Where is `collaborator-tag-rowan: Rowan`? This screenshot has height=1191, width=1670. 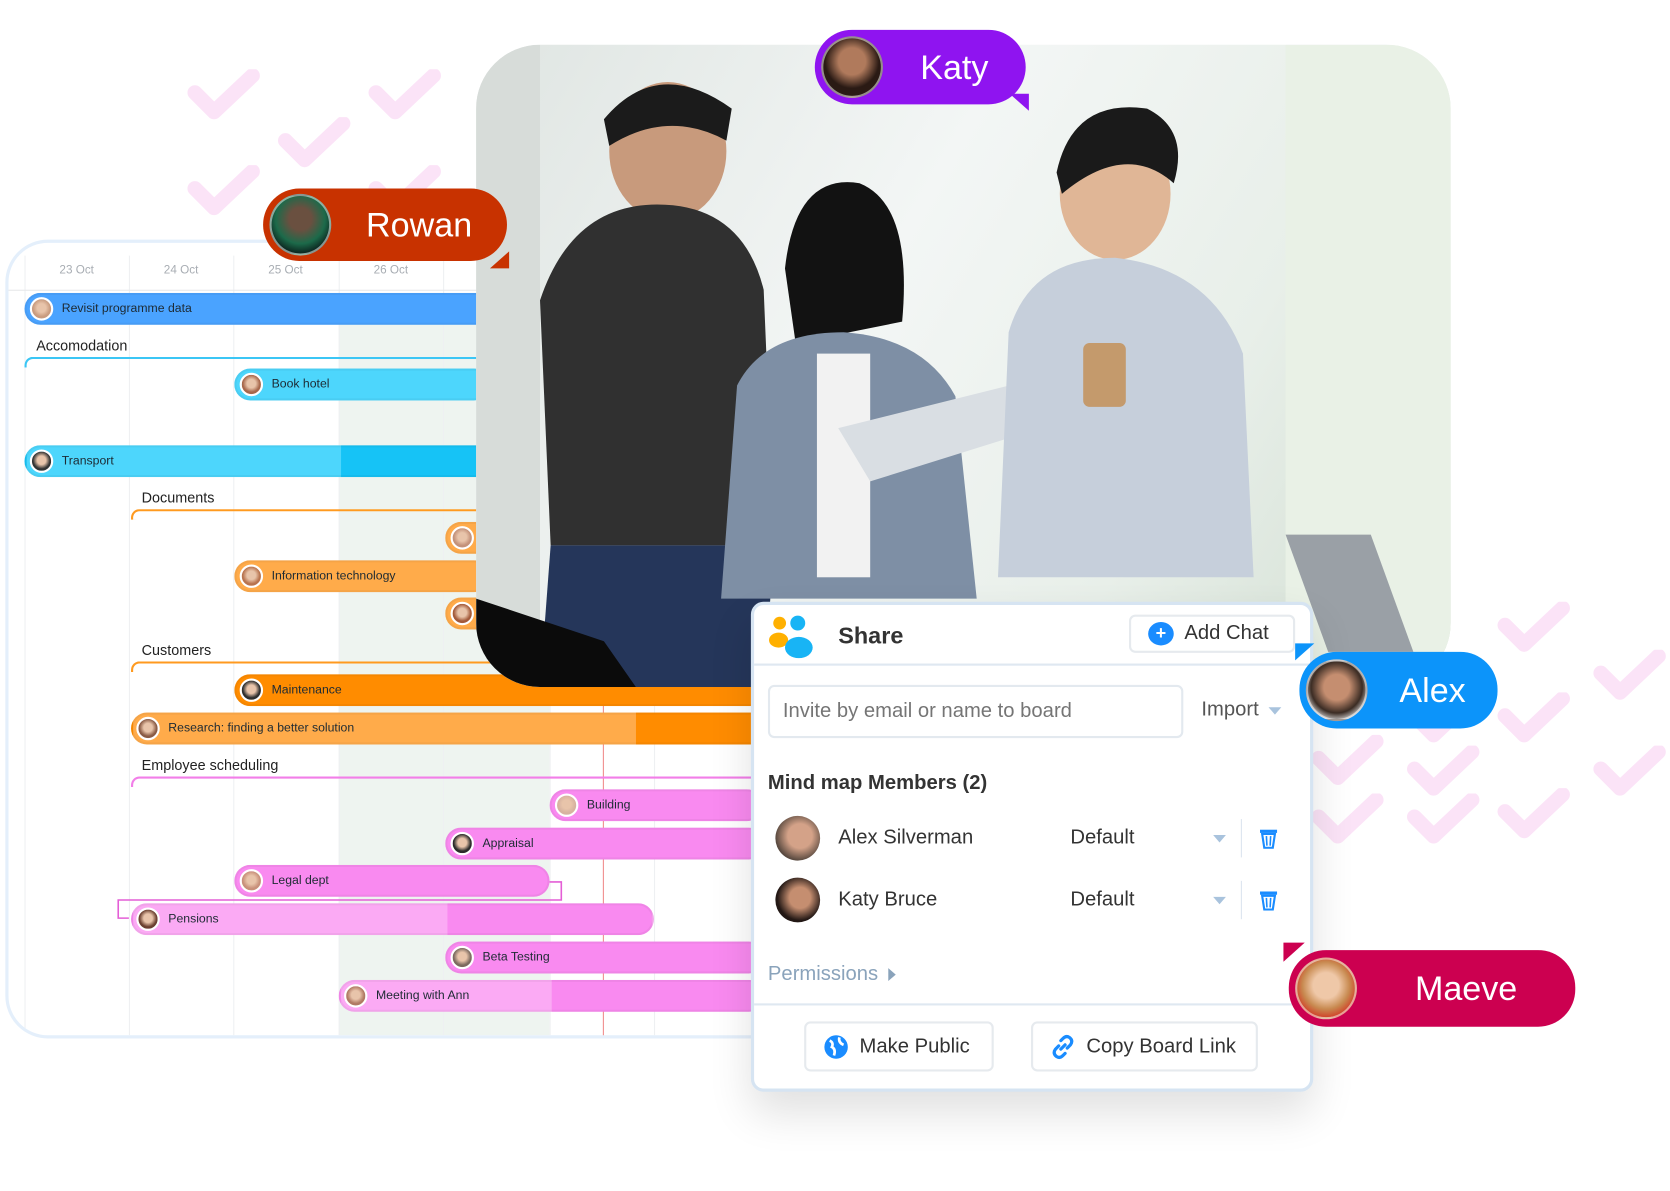 collaborator-tag-rowan: Rowan is located at coordinates (385, 224).